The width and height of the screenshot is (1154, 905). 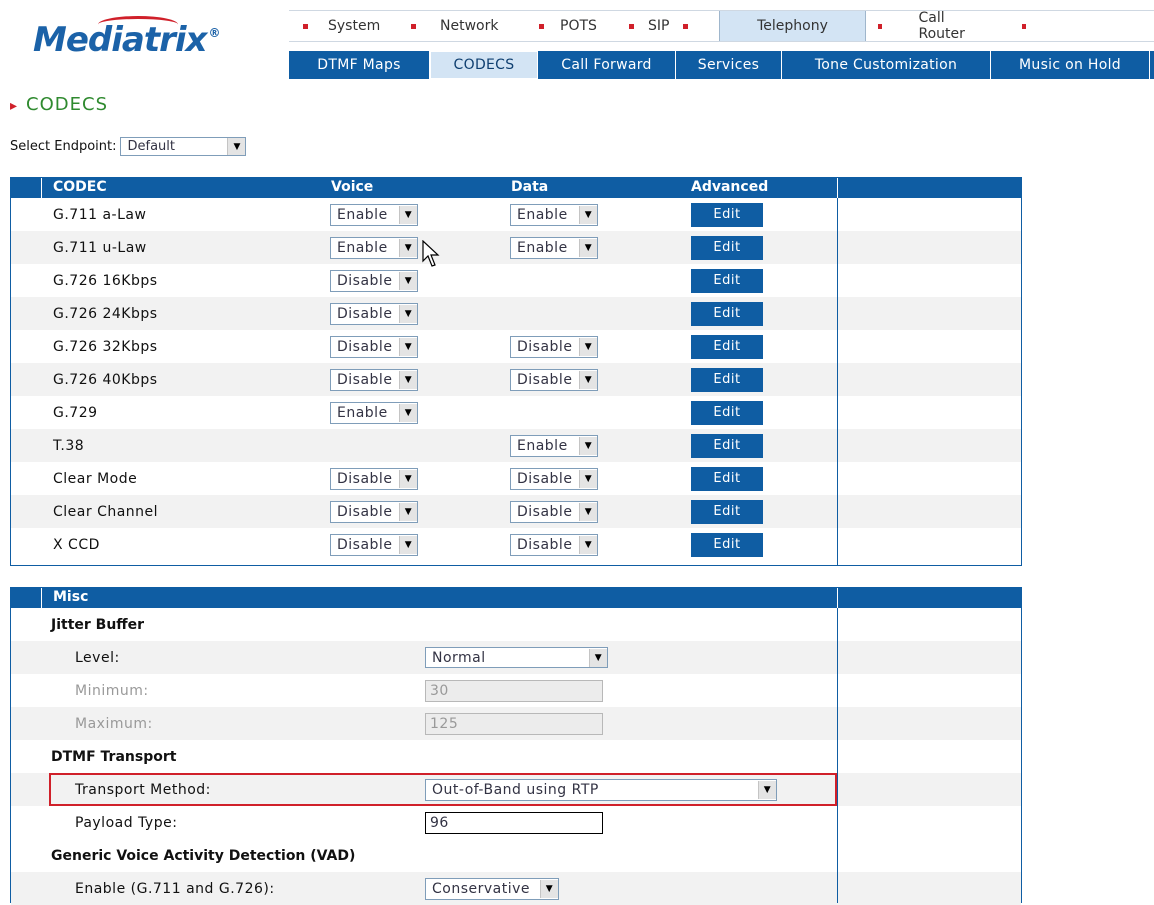 What do you see at coordinates (584, 26) in the screenshot?
I see `top-nav-pots: POTS` at bounding box center [584, 26].